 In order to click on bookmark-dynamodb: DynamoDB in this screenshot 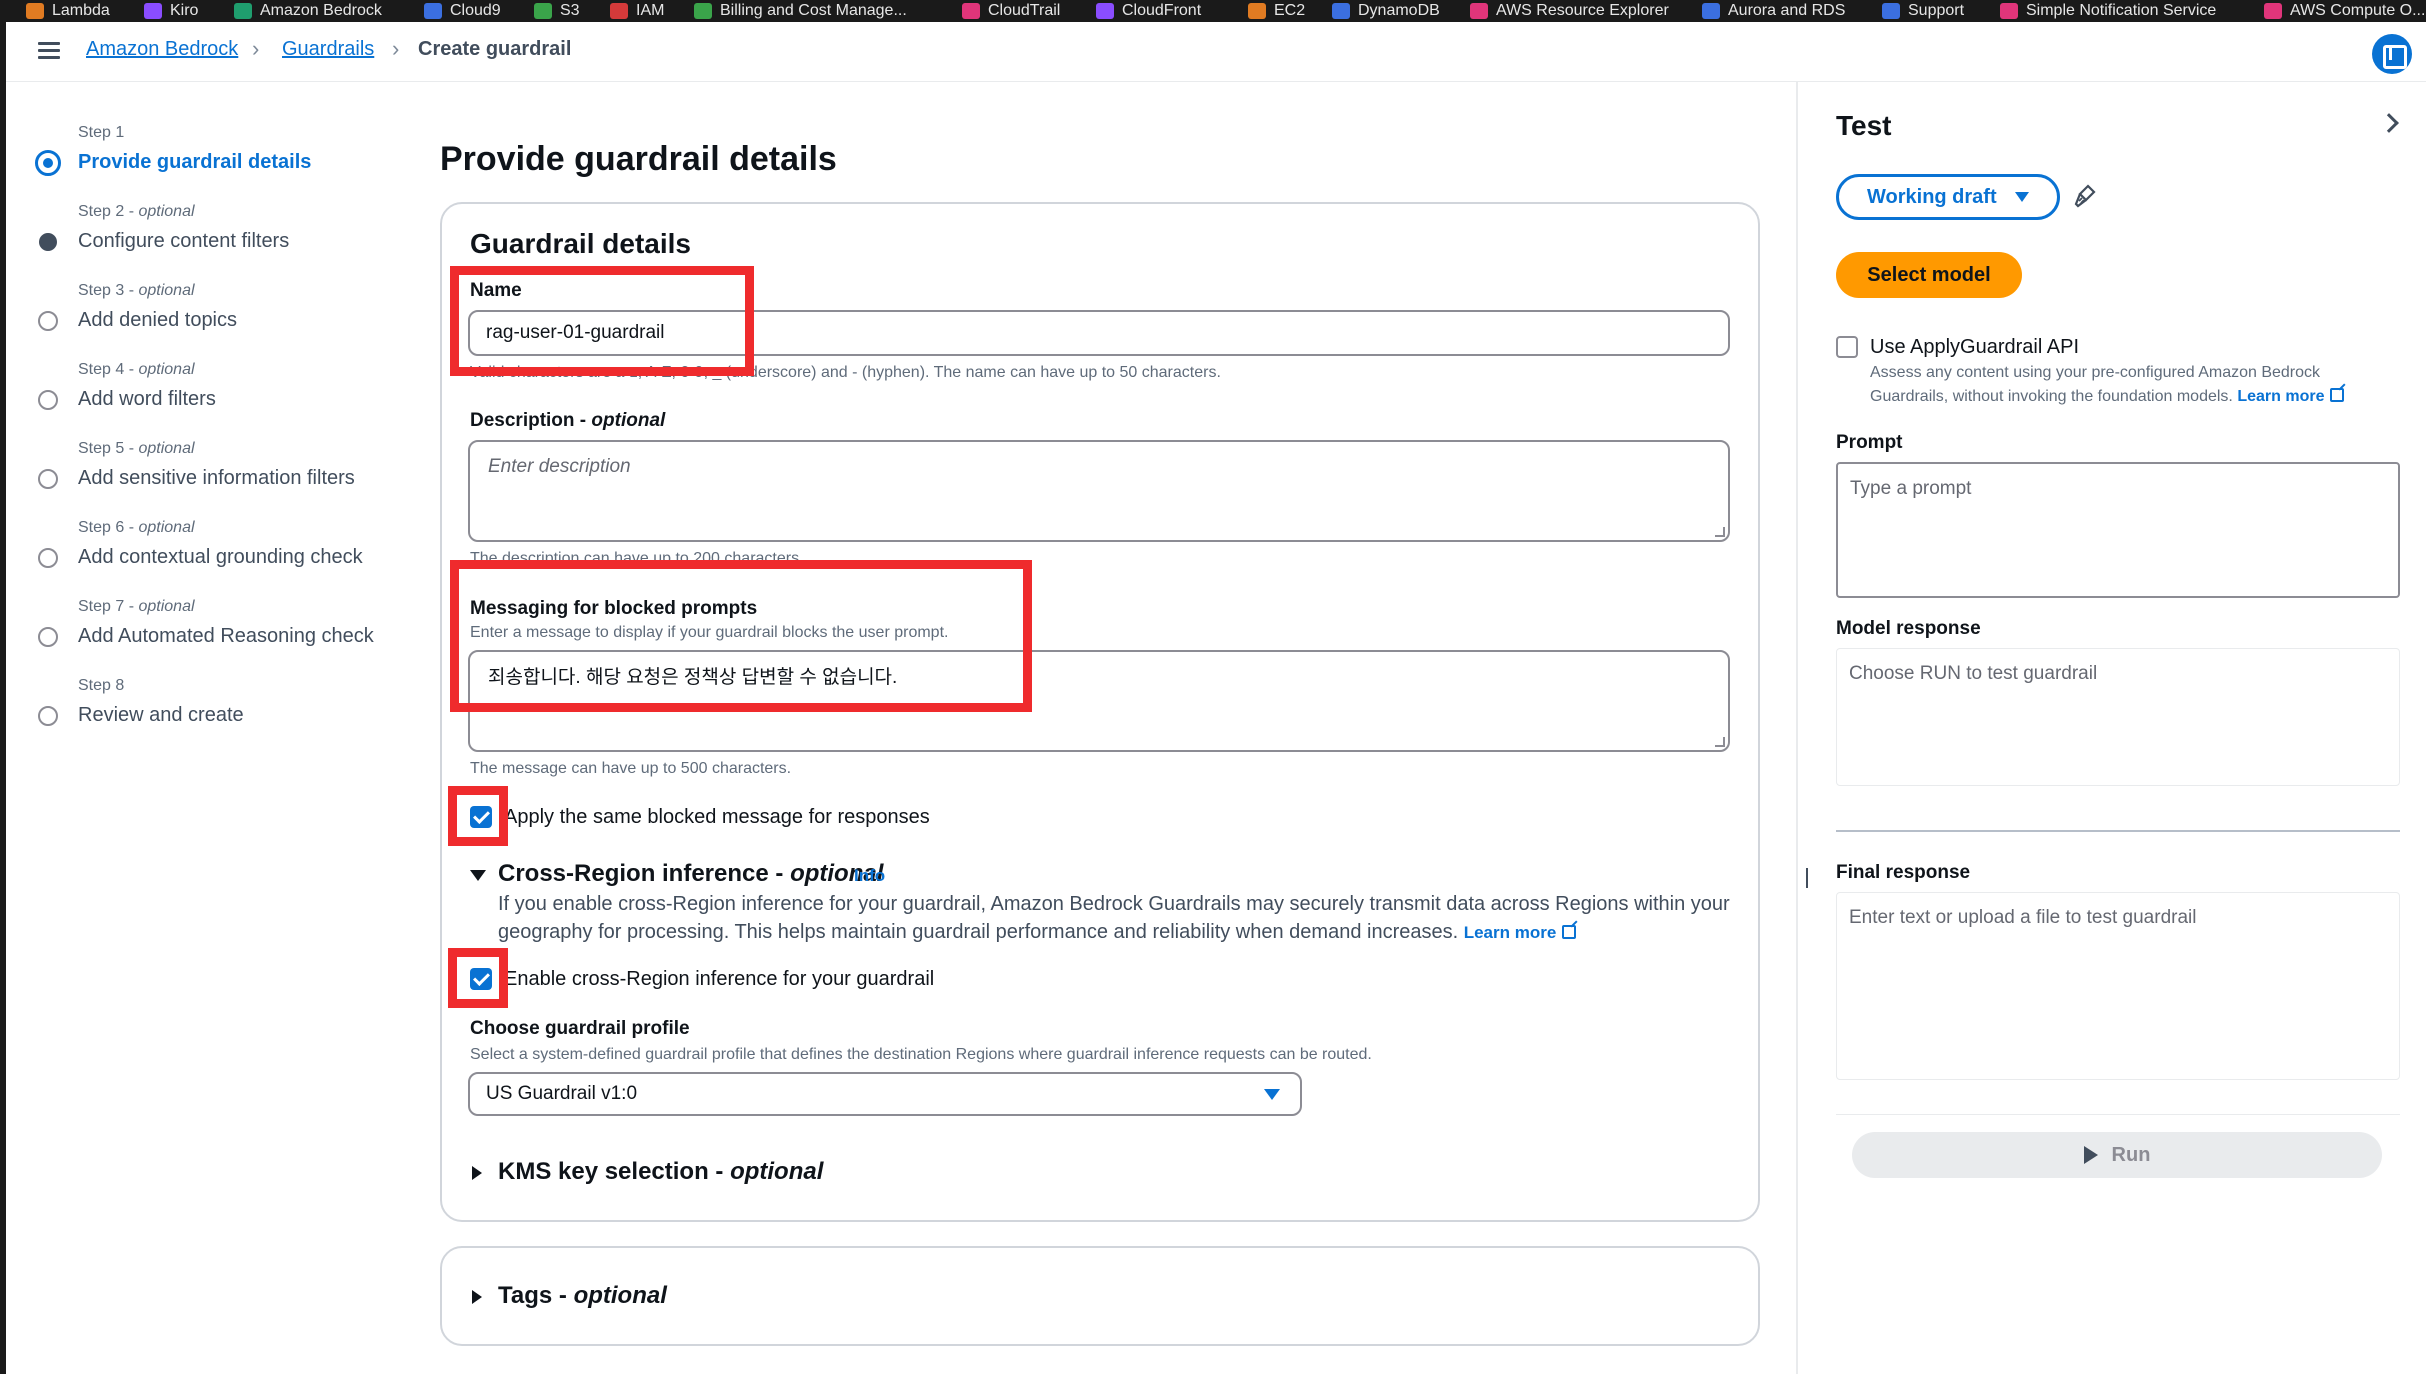, I will do `click(1386, 11)`.